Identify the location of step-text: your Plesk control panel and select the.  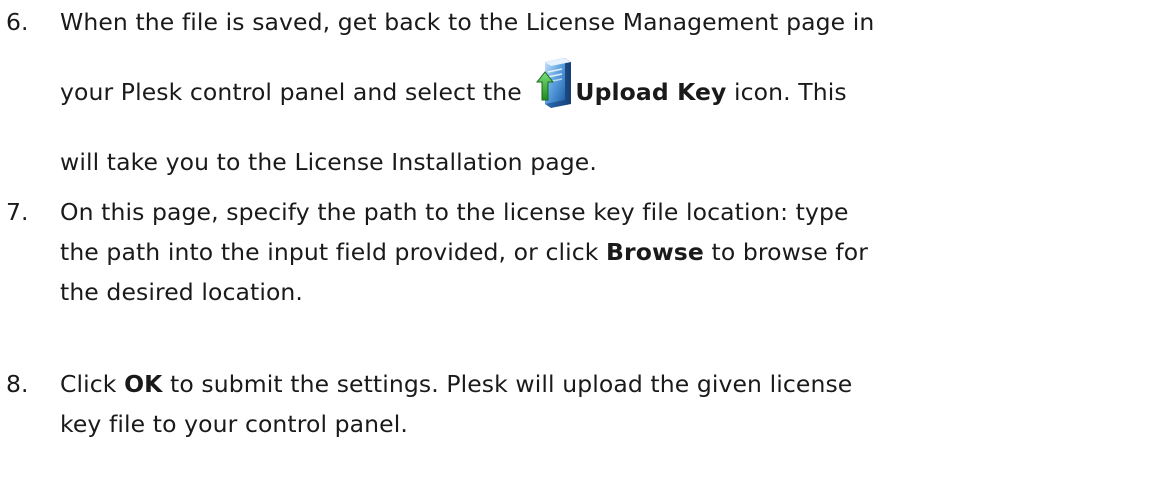
(295, 92).